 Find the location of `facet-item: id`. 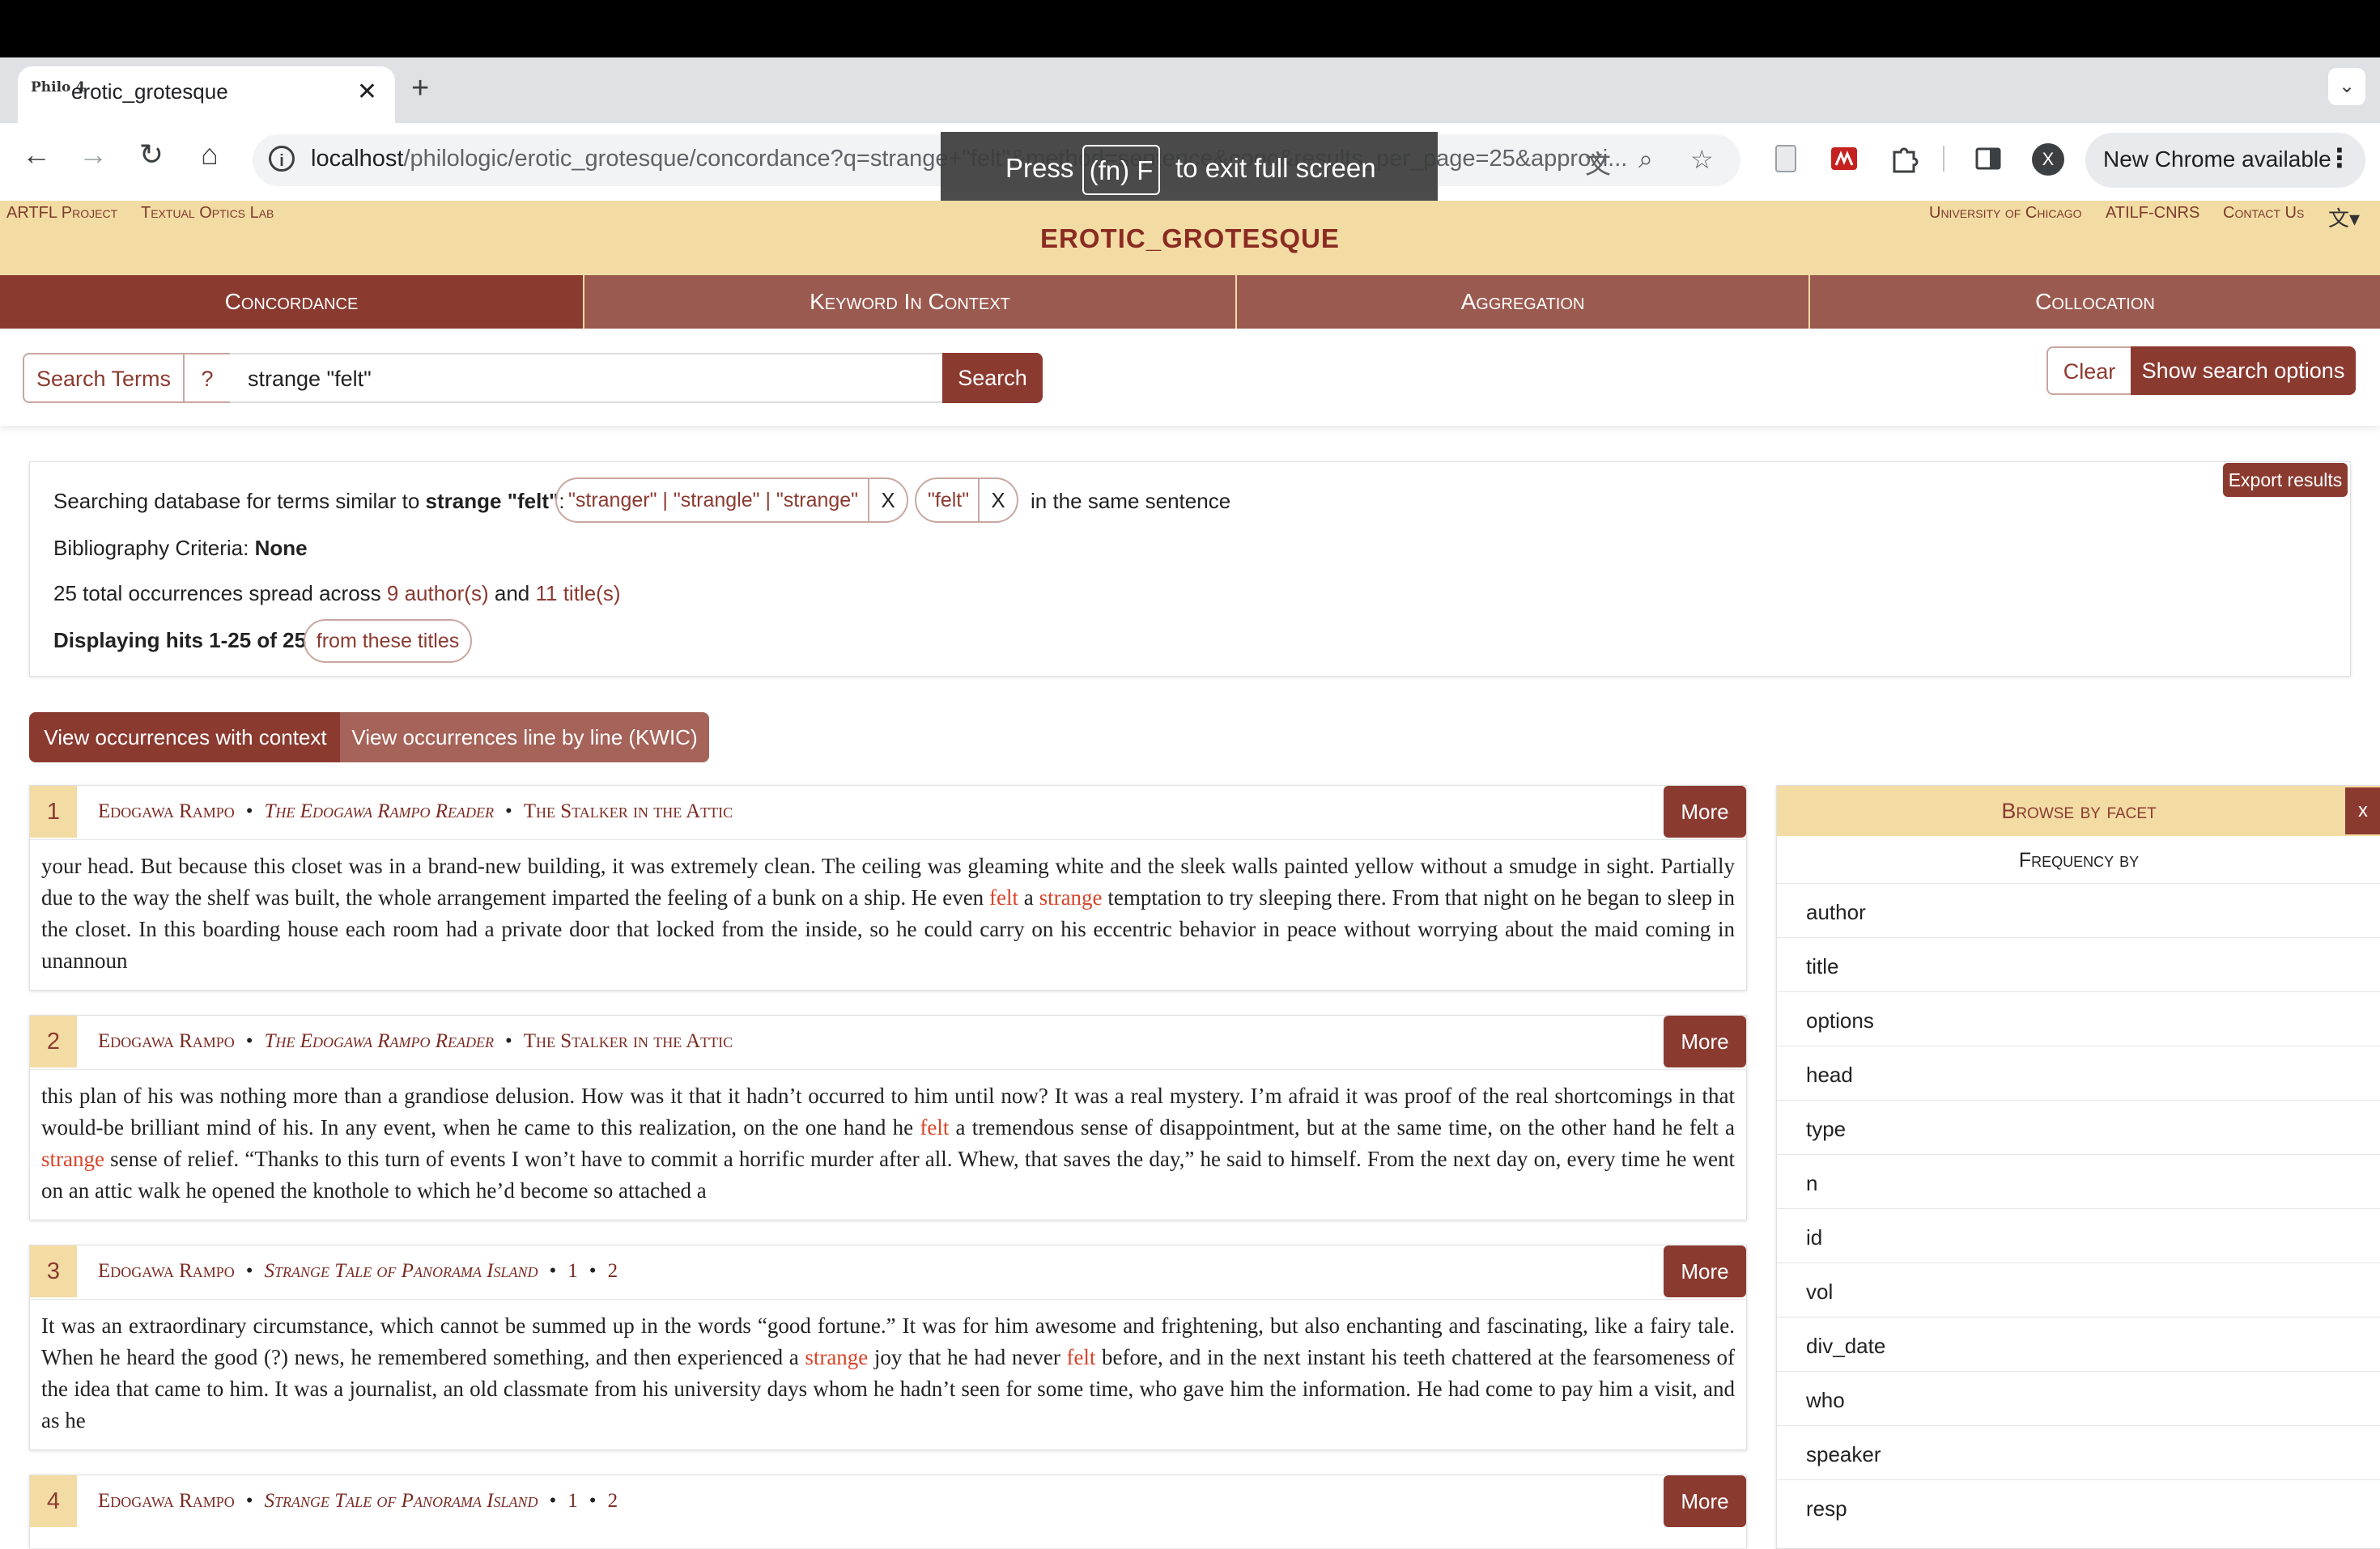

facet-item: id is located at coordinates (2078, 1236).